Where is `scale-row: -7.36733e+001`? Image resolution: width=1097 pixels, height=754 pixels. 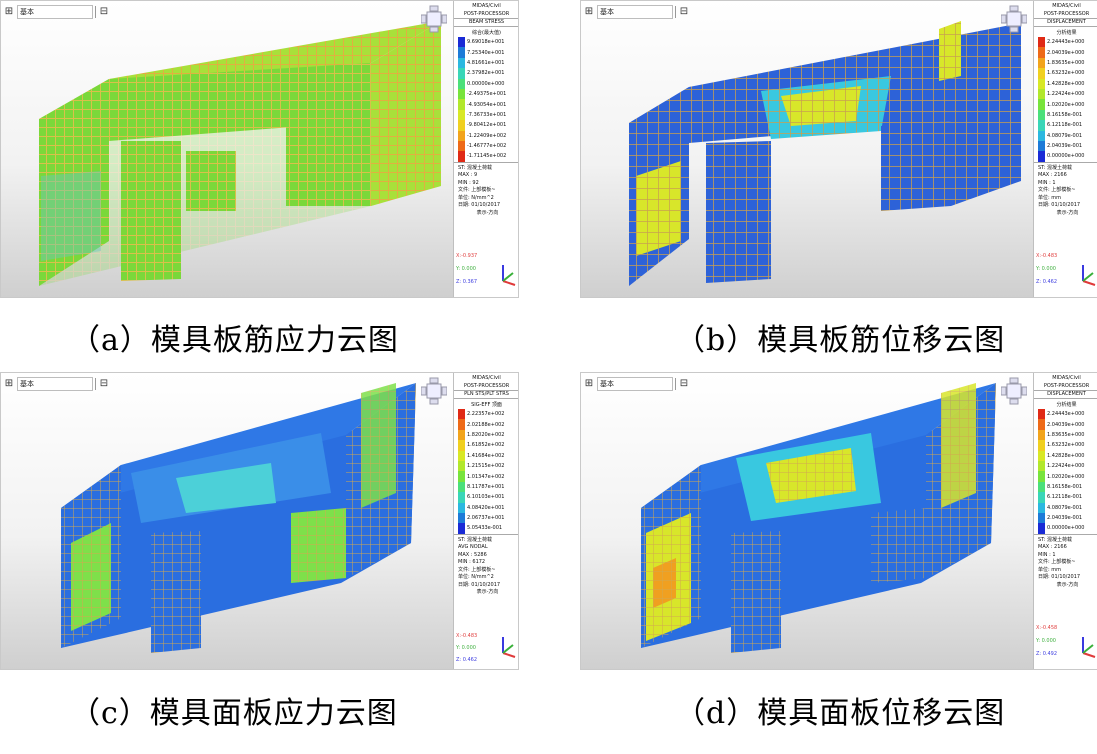 scale-row: -7.36733e+001 is located at coordinates (488, 115).